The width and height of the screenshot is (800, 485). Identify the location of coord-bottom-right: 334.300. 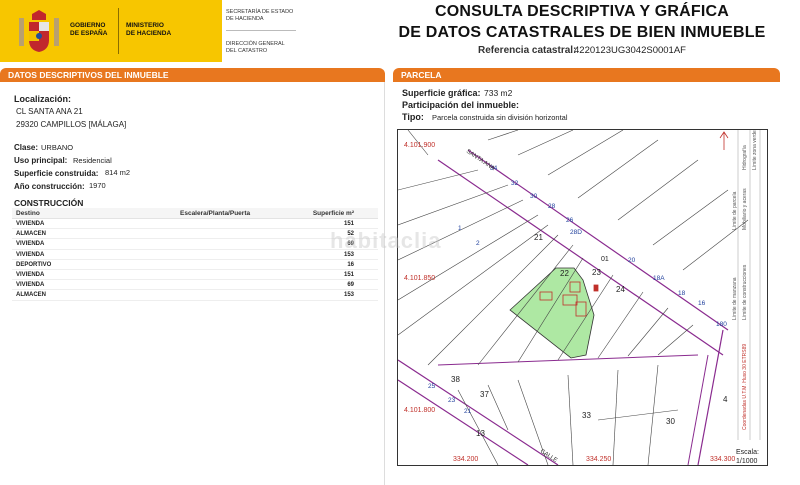
(722, 459).